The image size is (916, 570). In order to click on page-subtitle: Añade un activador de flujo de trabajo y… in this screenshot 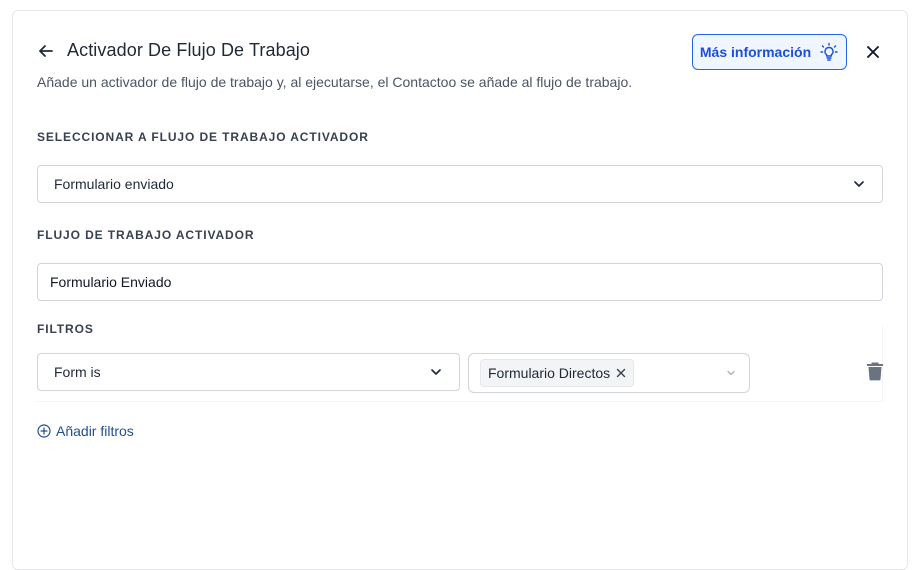, I will do `click(335, 82)`.